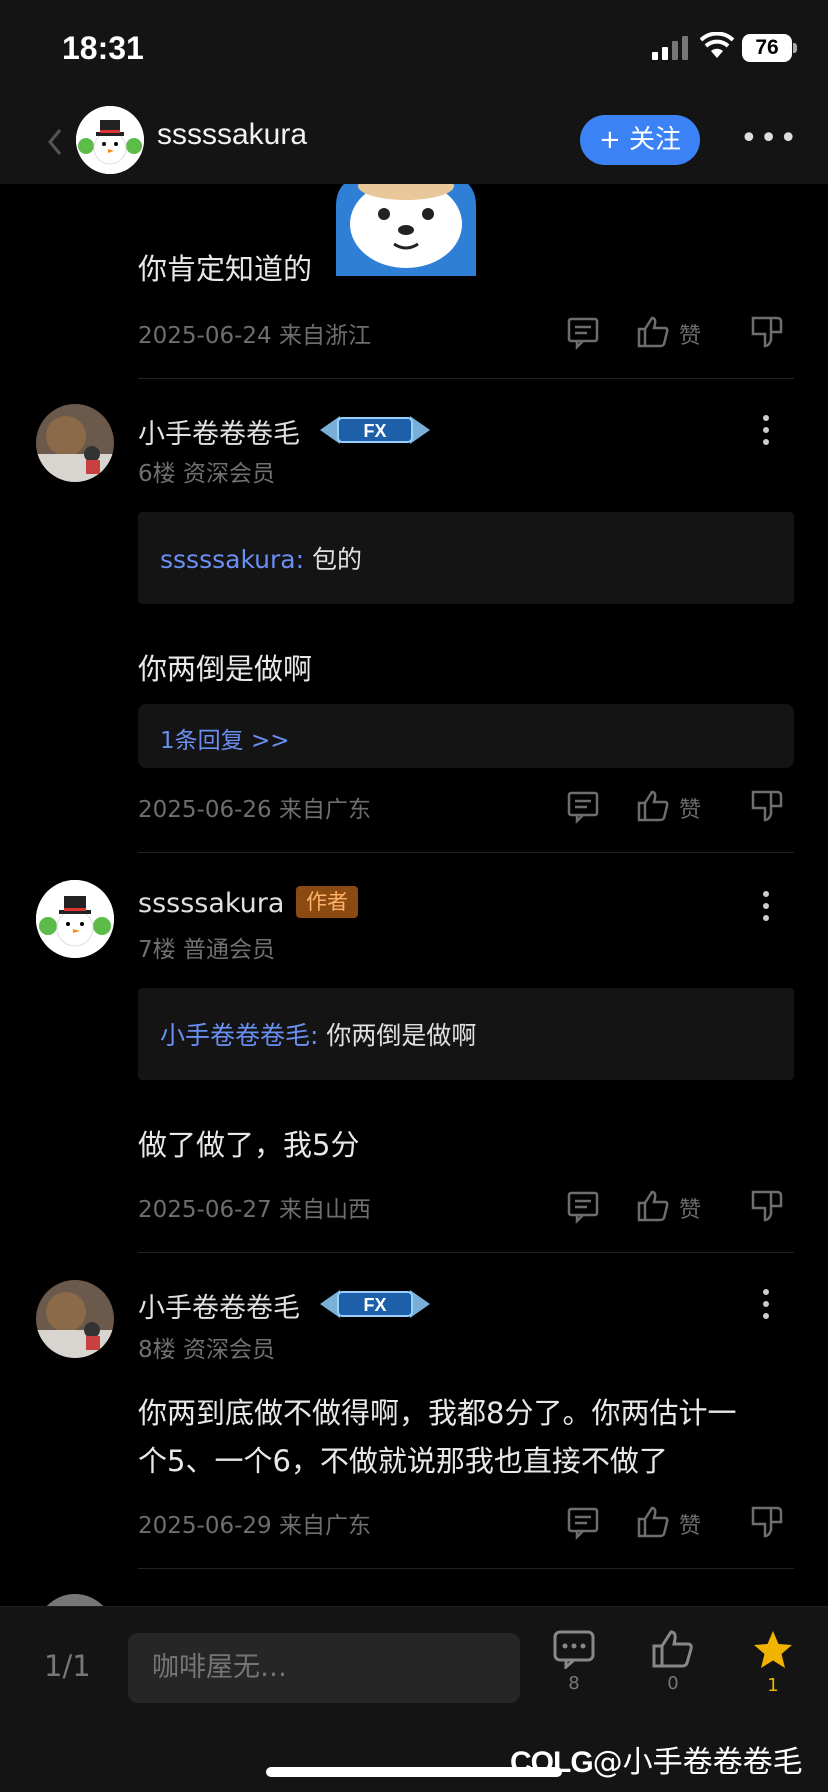 This screenshot has height=1792, width=828. What do you see at coordinates (239, 1035) in the screenshot?
I see `quoted-username: 小手卷卷卷毛:` at bounding box center [239, 1035].